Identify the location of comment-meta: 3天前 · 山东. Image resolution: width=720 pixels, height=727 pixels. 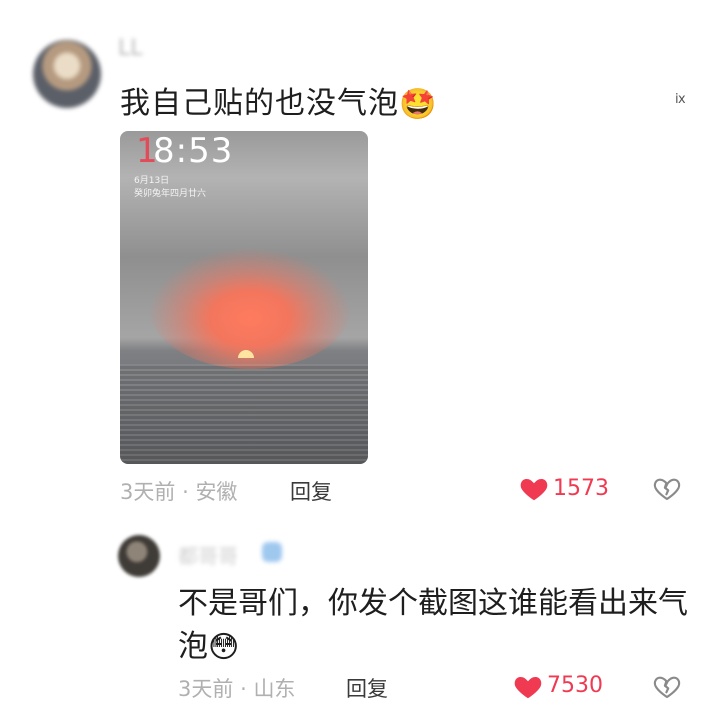
(236, 688).